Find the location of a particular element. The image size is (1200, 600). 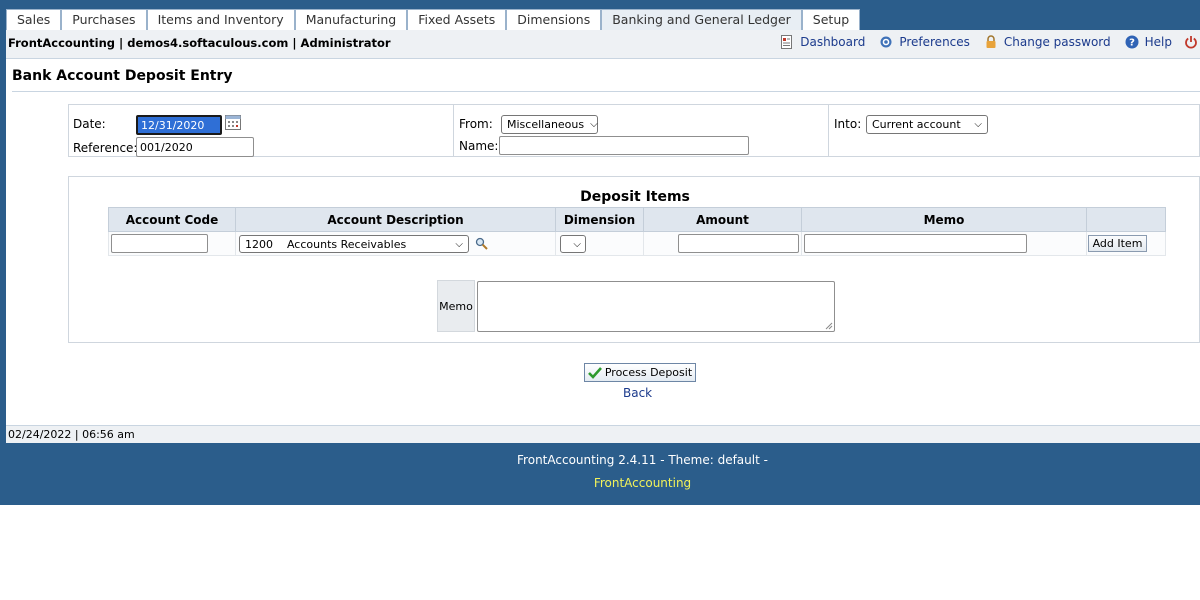

into-select-value: Current account is located at coordinates (916, 124).